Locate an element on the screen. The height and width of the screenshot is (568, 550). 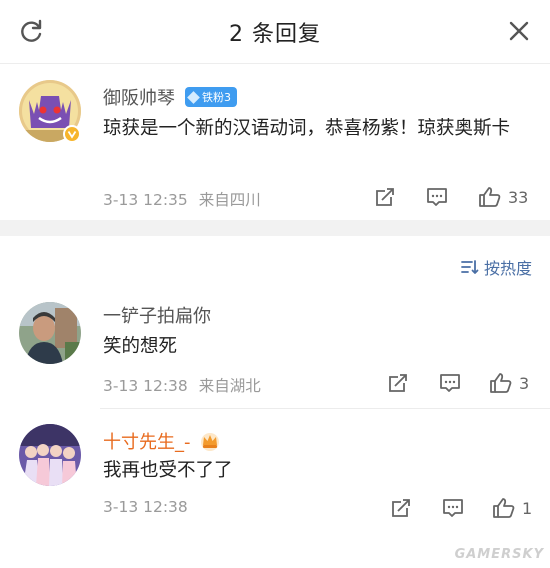
verified-badge-icon is located at coordinates (72, 134).